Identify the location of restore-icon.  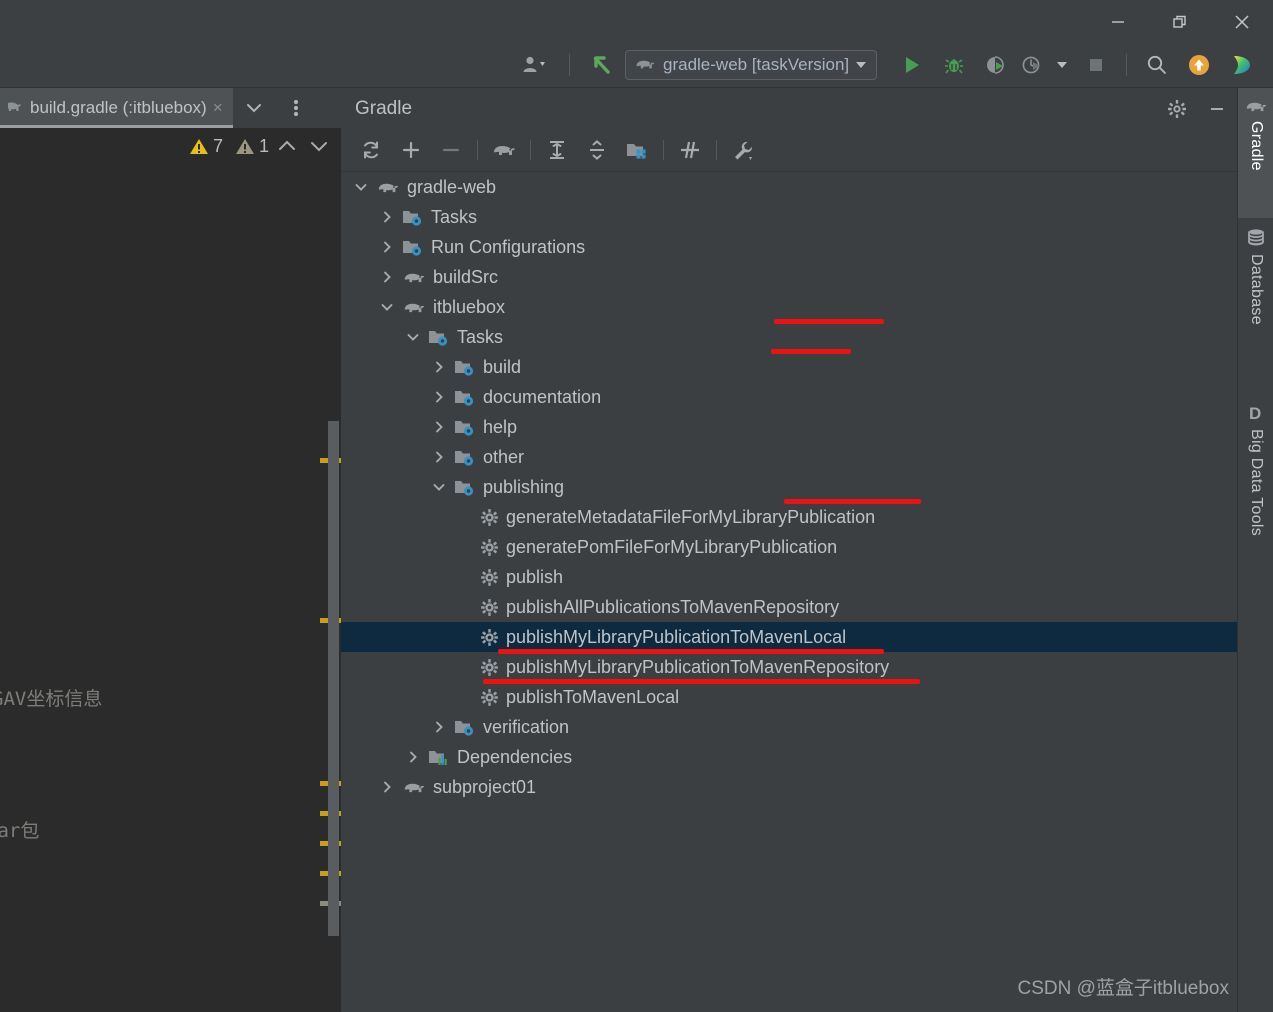
(1179, 21).